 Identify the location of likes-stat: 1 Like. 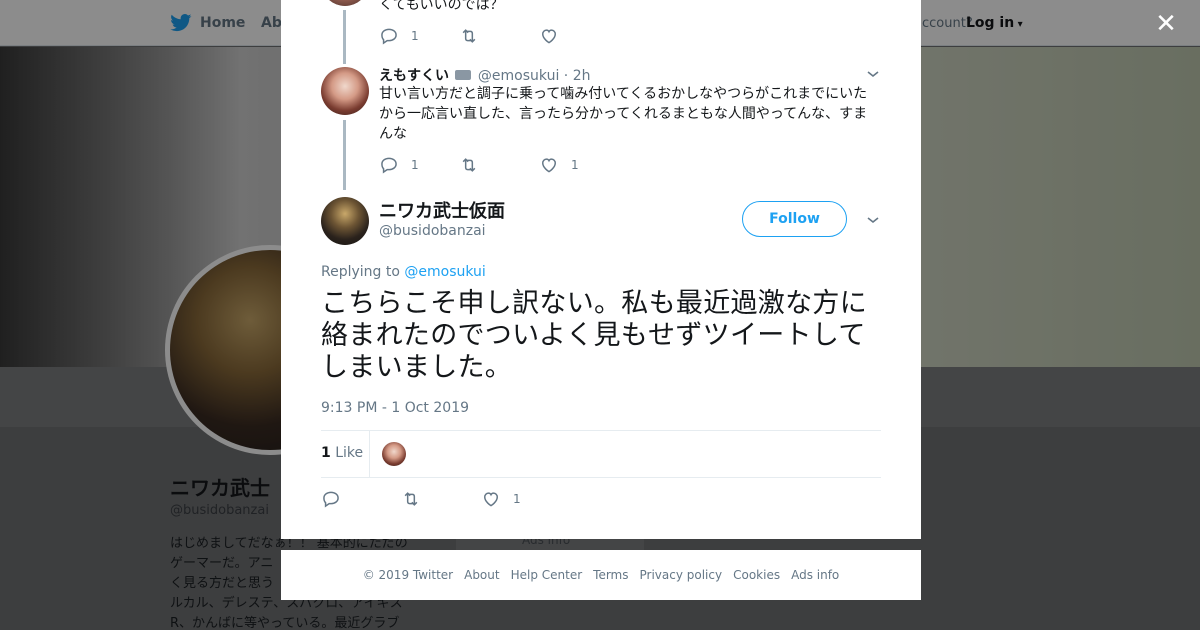
(342, 453).